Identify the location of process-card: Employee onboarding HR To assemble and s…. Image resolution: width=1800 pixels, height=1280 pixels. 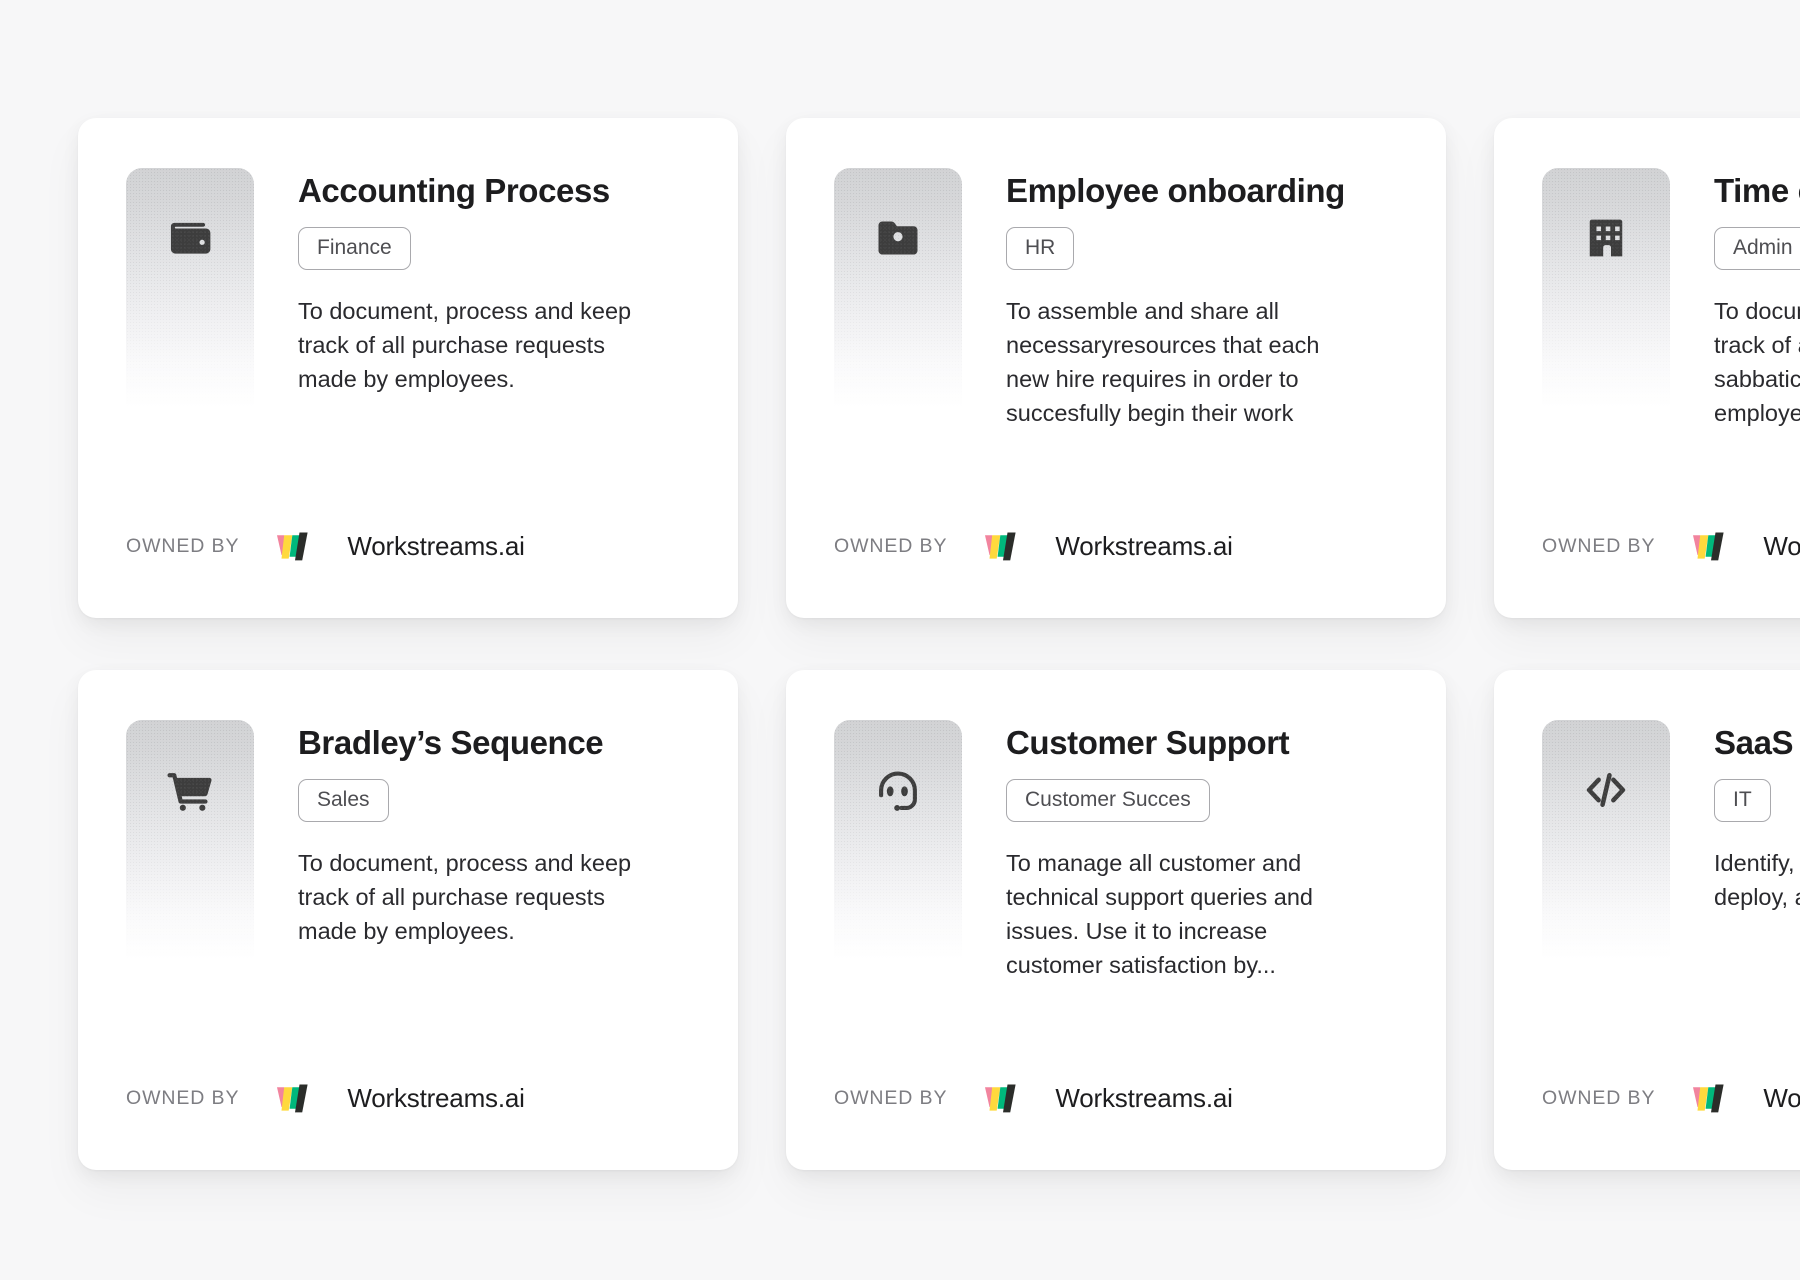
(1116, 368).